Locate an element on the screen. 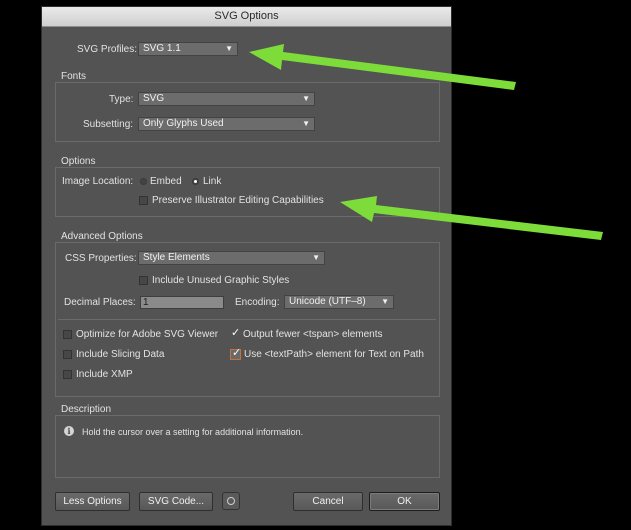  description-legend: Description is located at coordinates (86, 409).